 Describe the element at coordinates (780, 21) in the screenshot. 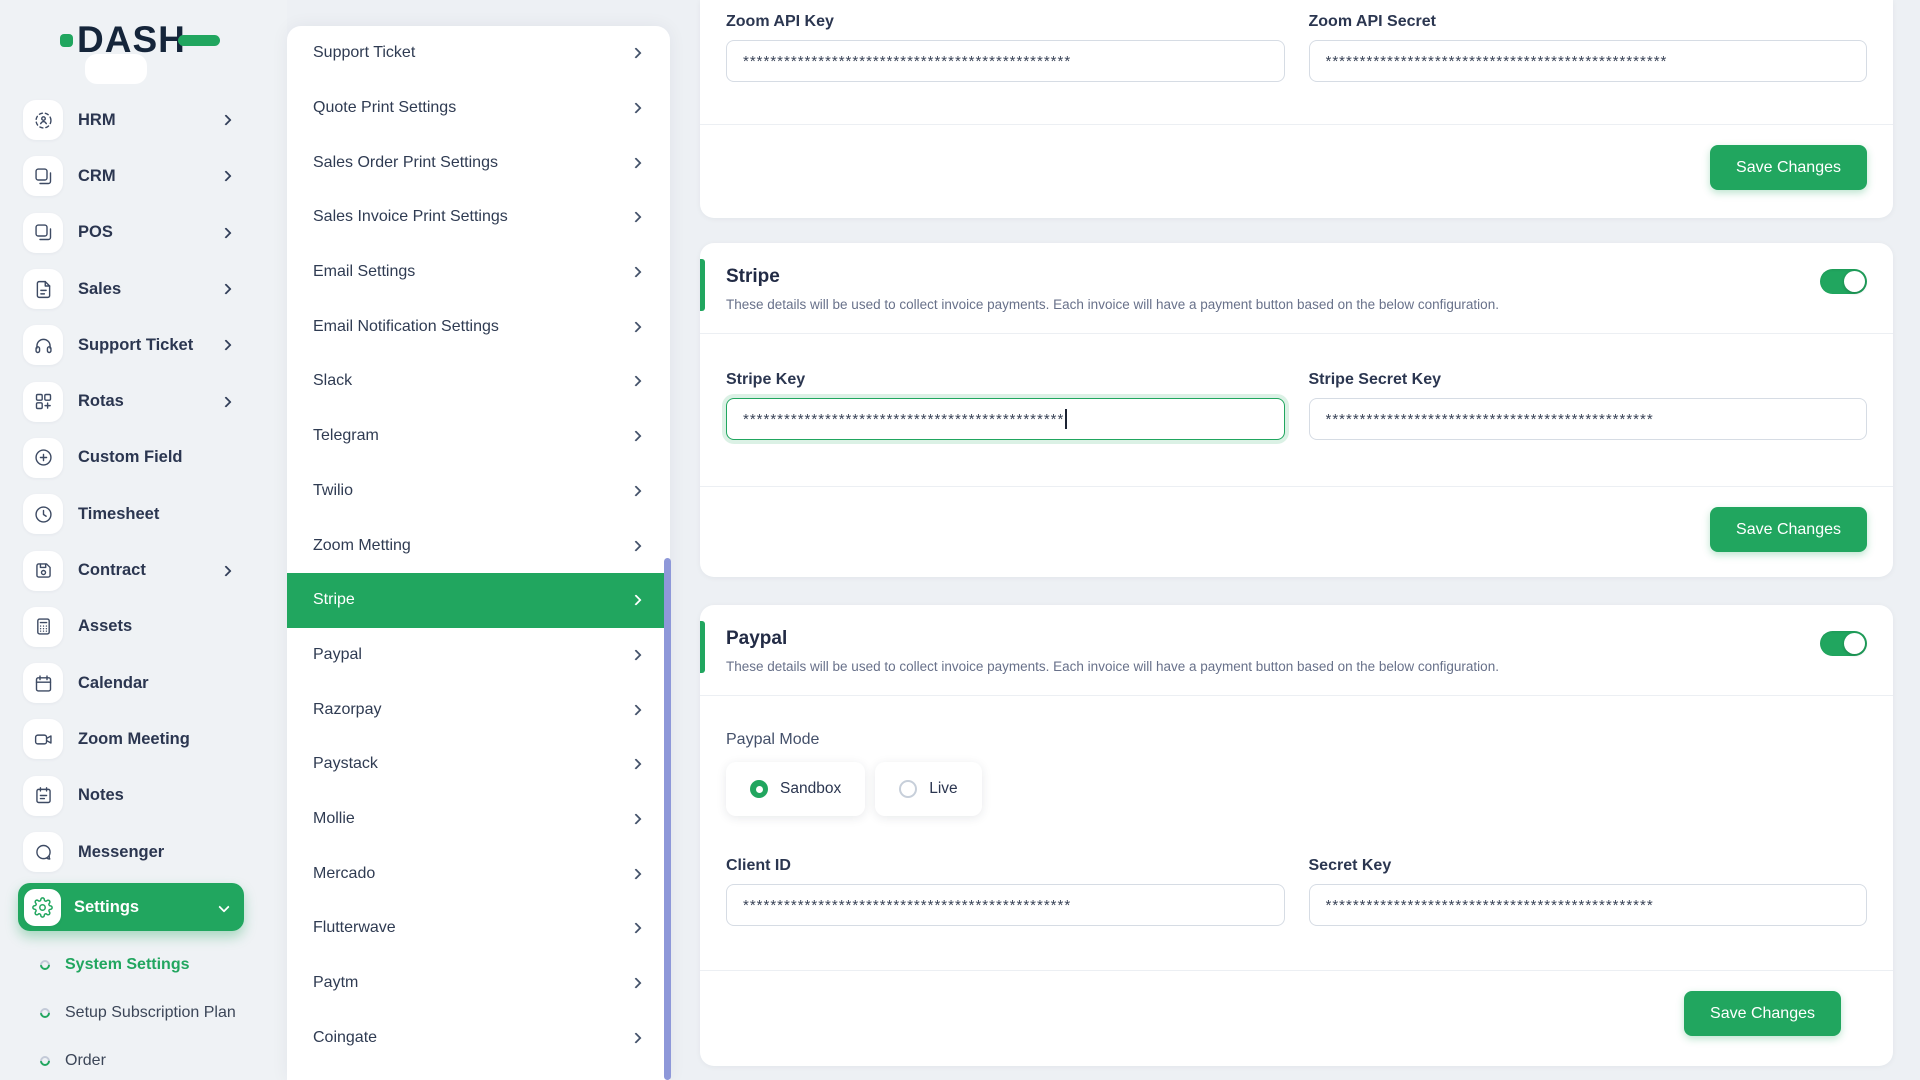

I see `zoom-api-key-label: Zoom API Key` at that location.